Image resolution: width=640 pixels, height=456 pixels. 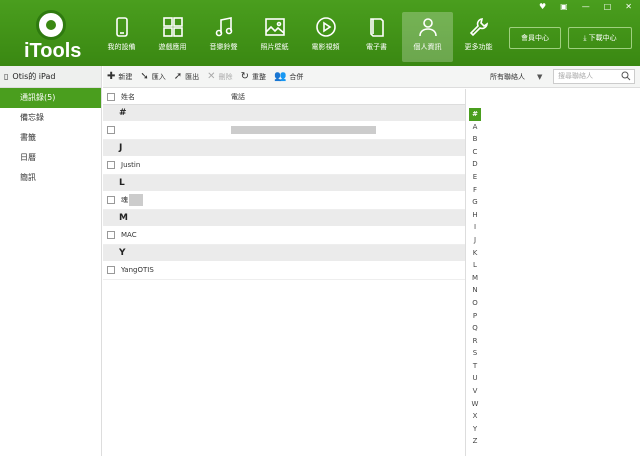 I want to click on contact-filter: 所有聯絡人, so click(x=507, y=77).